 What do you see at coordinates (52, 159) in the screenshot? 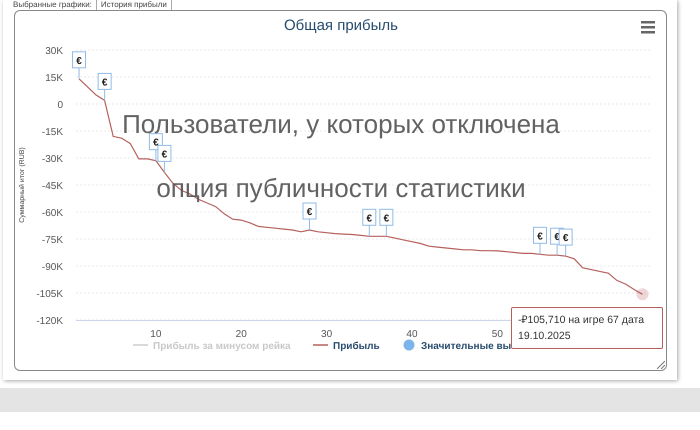
I see `y-tick-label: -30K` at bounding box center [52, 159].